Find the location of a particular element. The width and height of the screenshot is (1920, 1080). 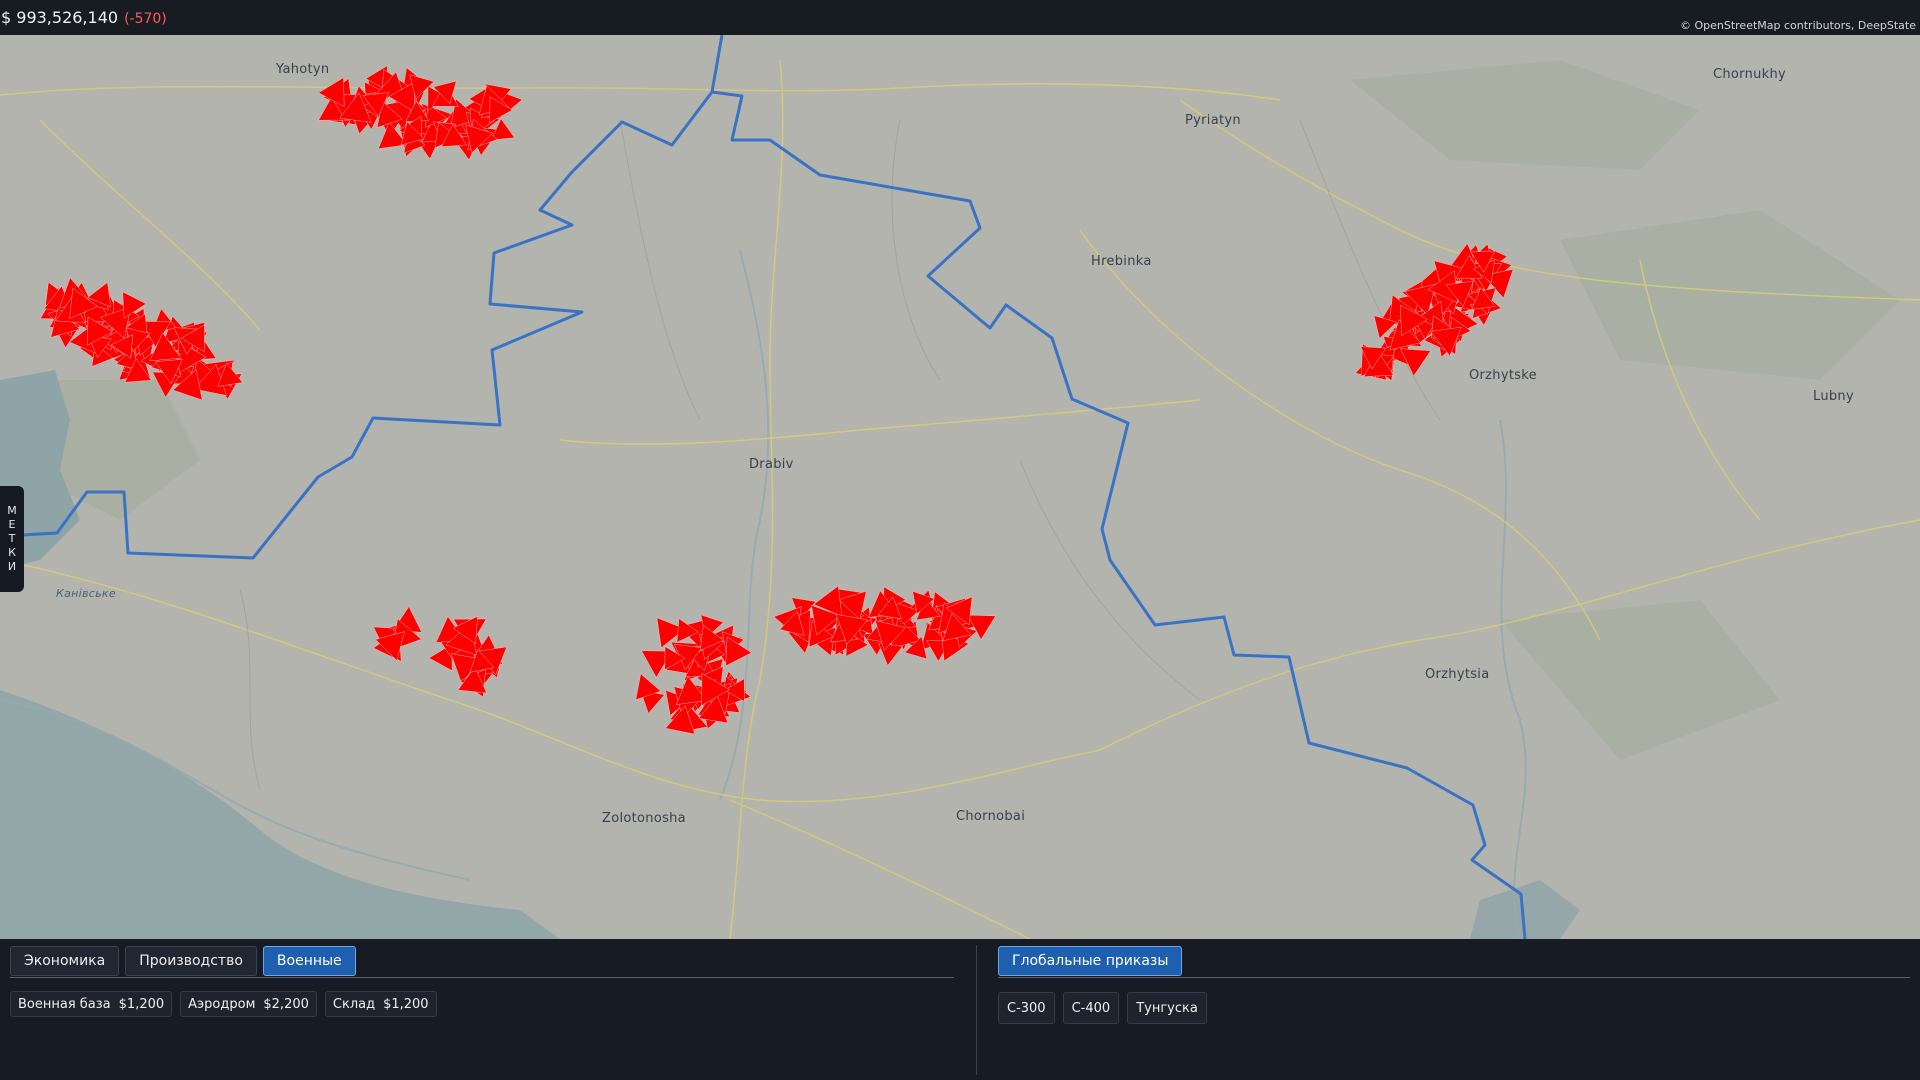

place-label: Drabiv is located at coordinates (771, 464).